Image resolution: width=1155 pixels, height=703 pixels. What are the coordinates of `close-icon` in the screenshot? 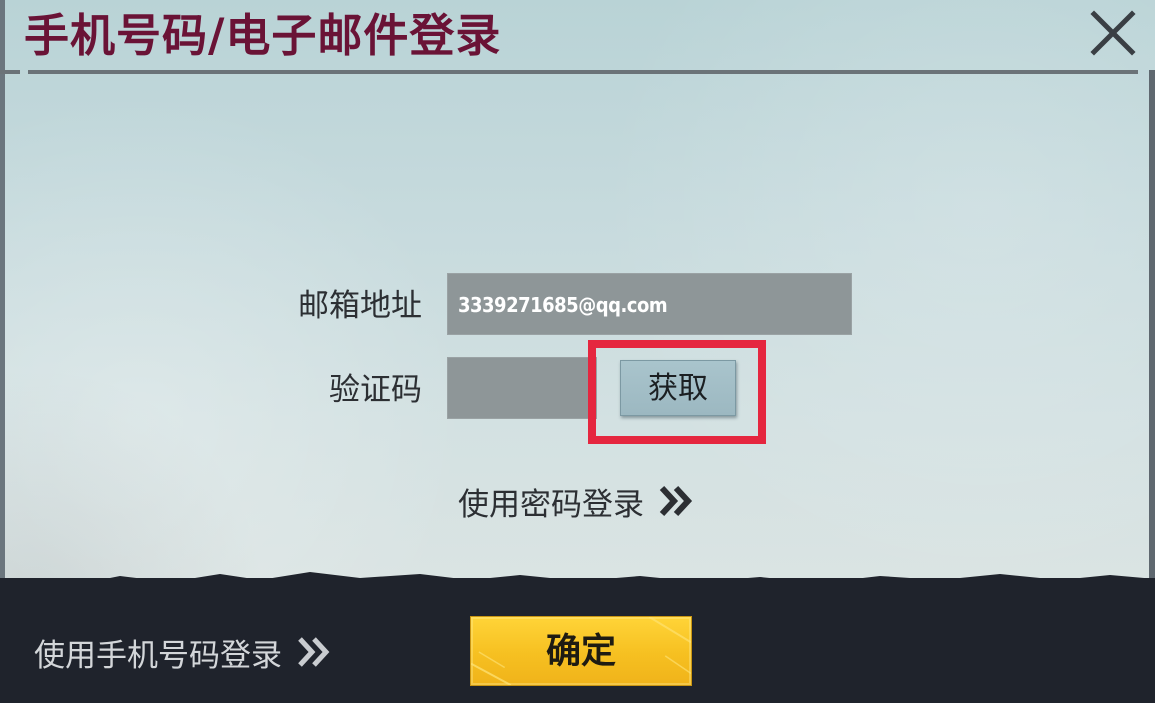 It's located at (1113, 33).